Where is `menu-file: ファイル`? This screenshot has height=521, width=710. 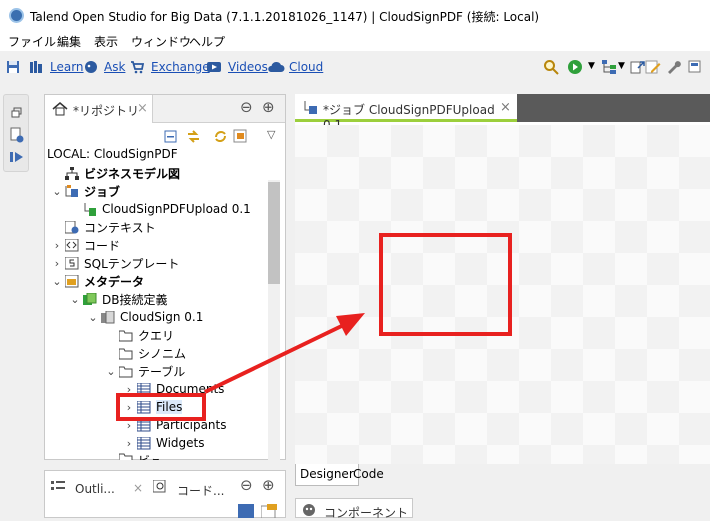 menu-file: ファイル is located at coordinates (32, 41).